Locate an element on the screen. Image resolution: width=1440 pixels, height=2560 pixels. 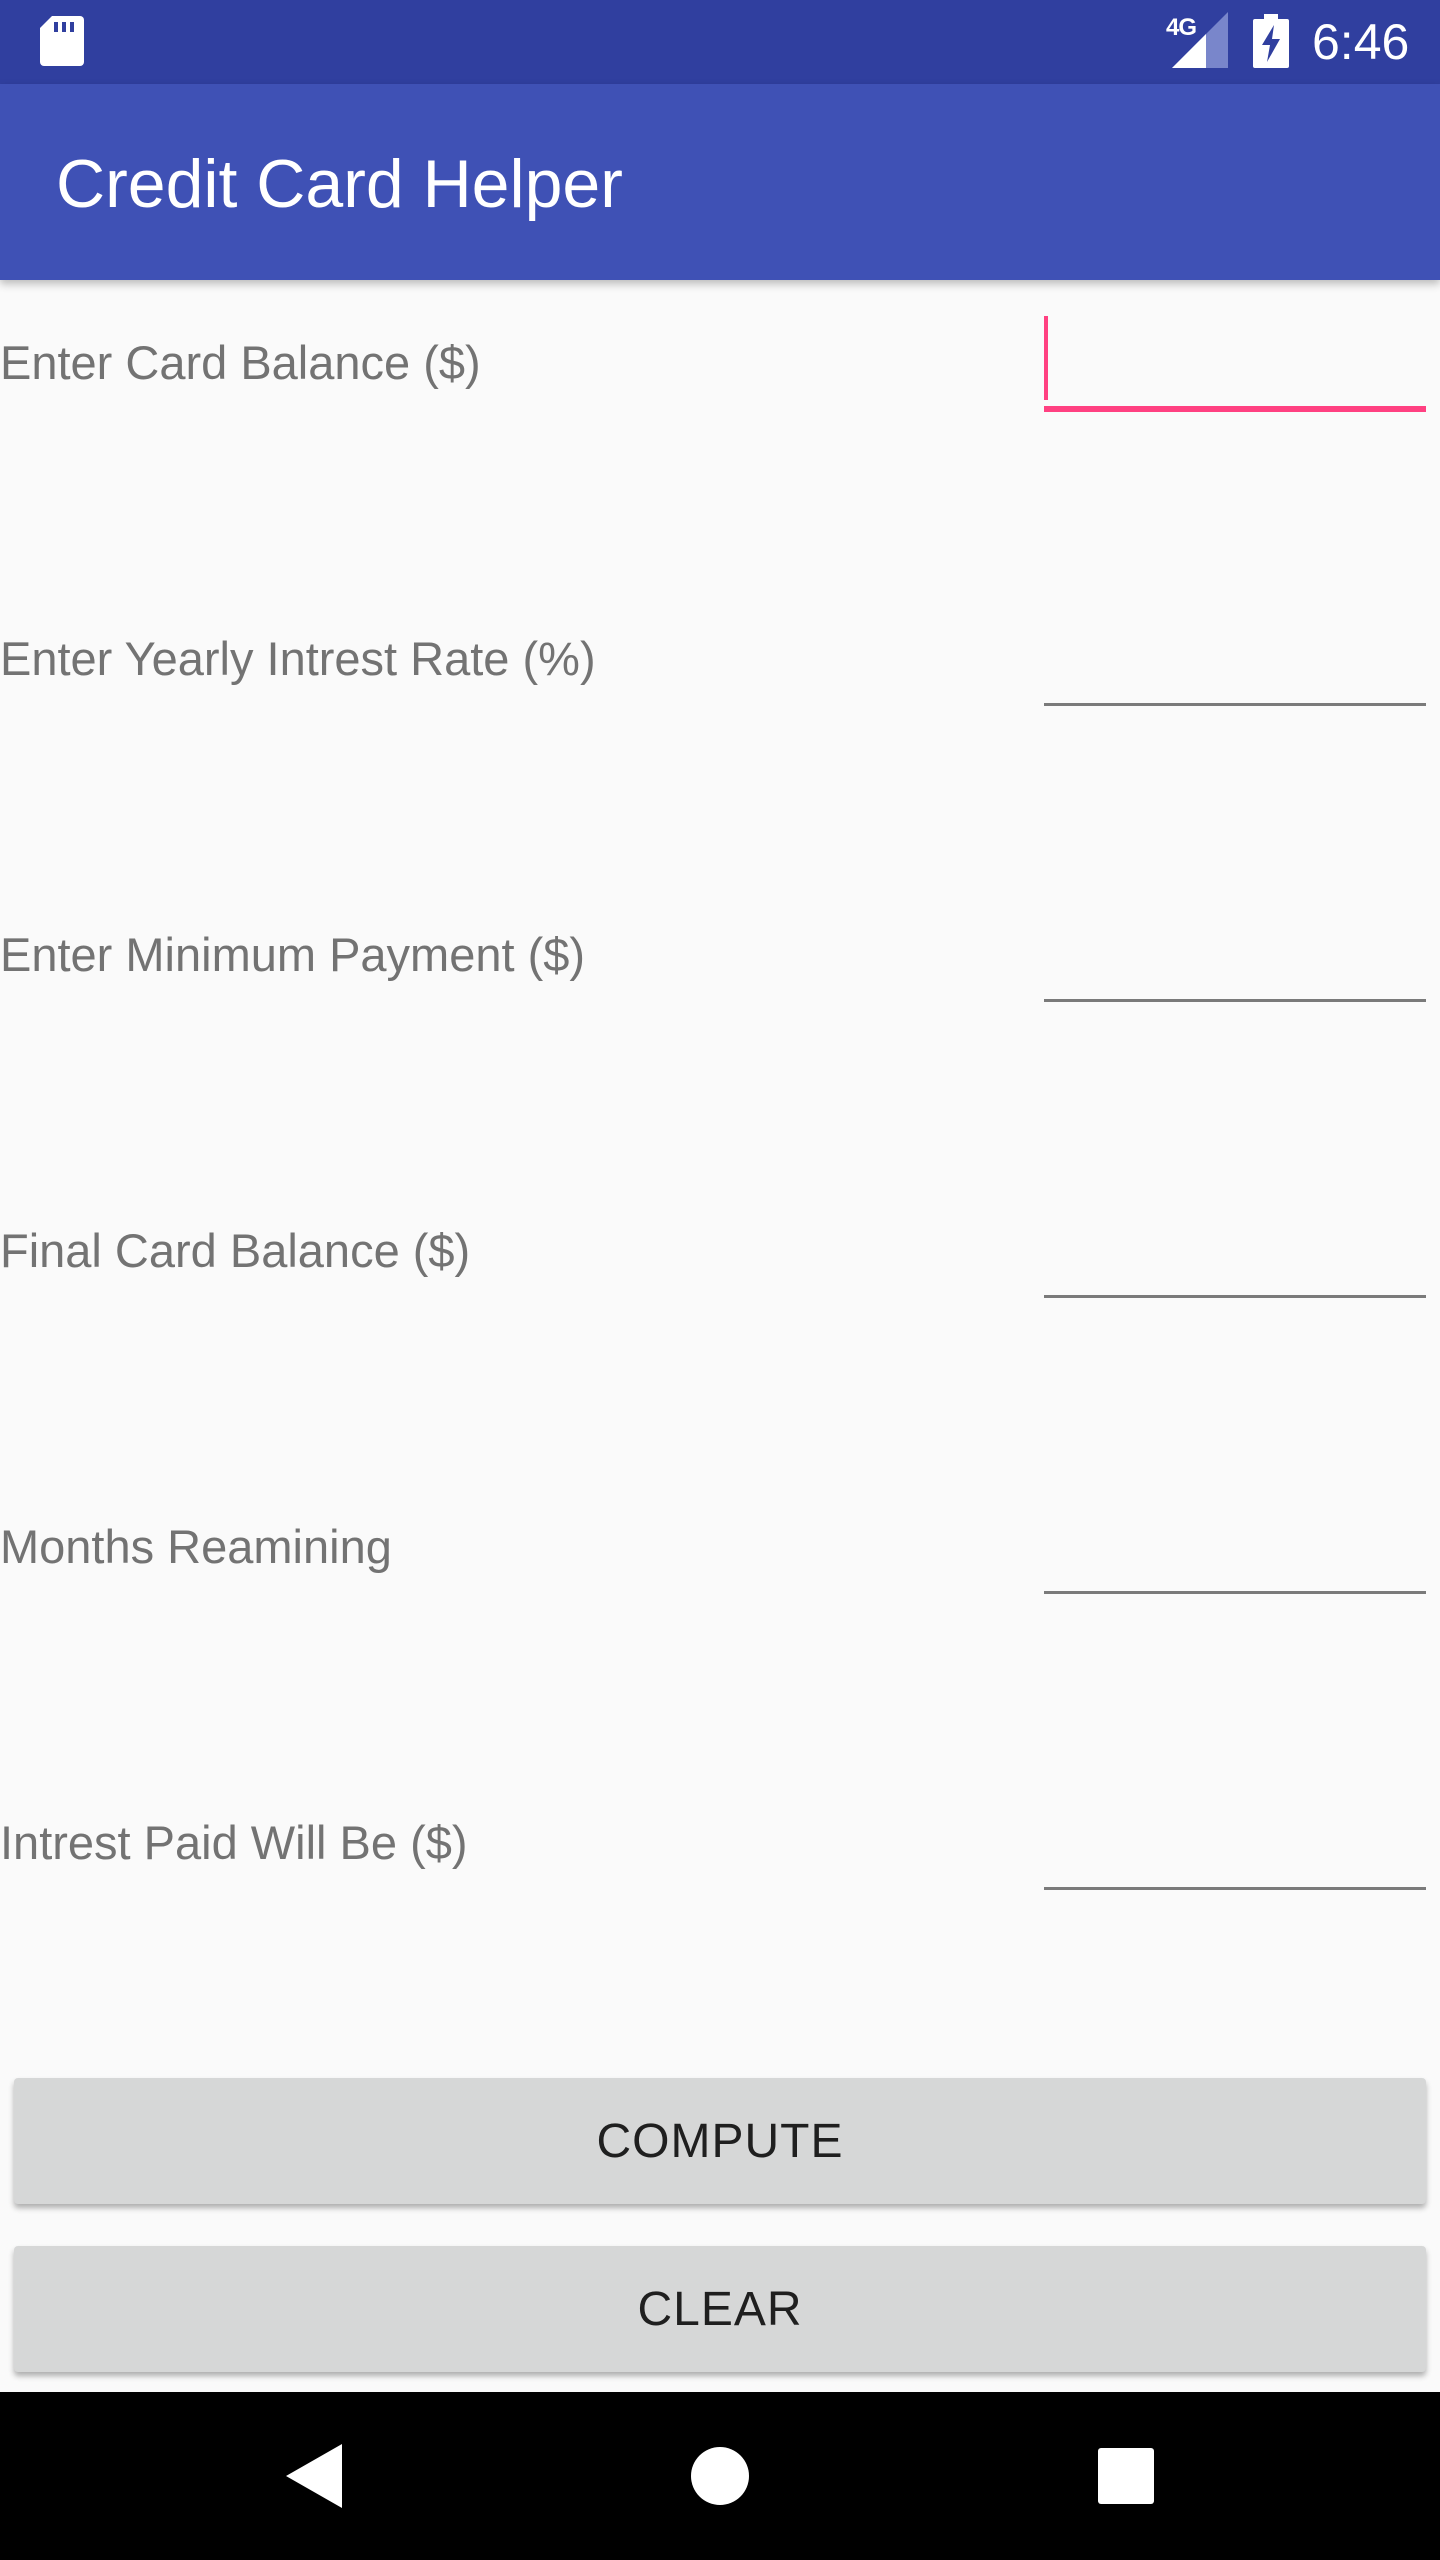
status-bar: 4G 6:46 is located at coordinates (720, 42).